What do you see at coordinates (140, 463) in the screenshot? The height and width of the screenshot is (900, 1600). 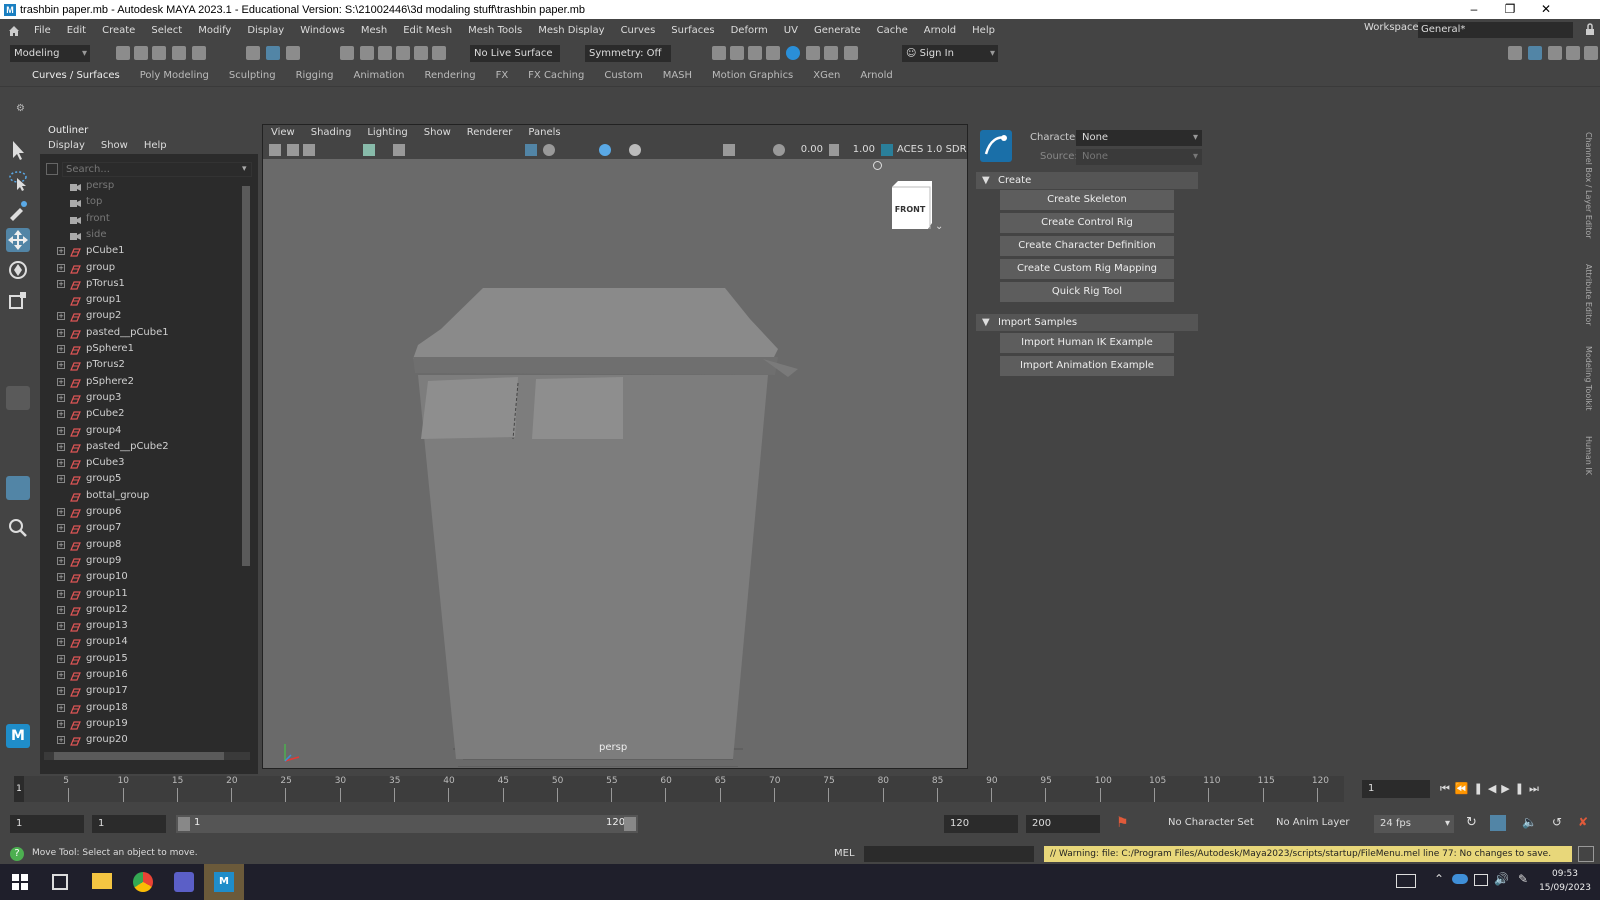 I see `outliner-row: + pCube3` at bounding box center [140, 463].